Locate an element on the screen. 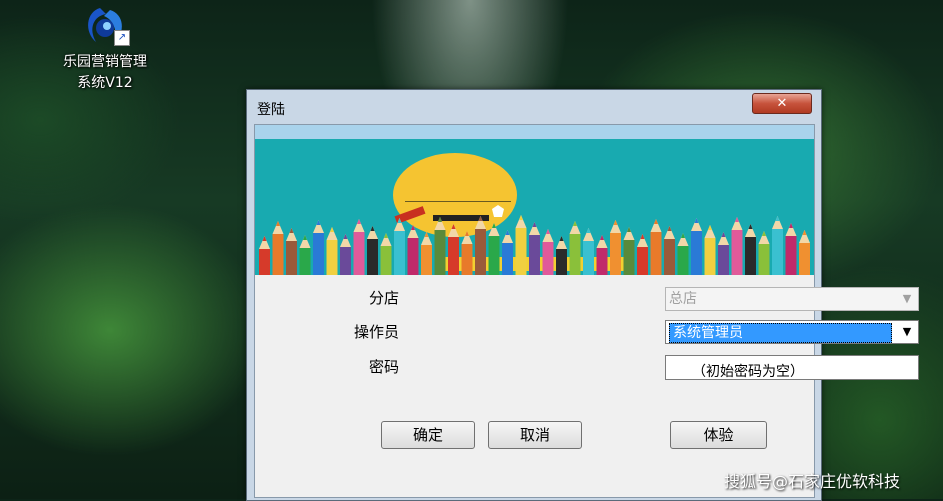 This screenshot has height=501, width=943. shortcut-label-line2: 系统V12 is located at coordinates (105, 83).